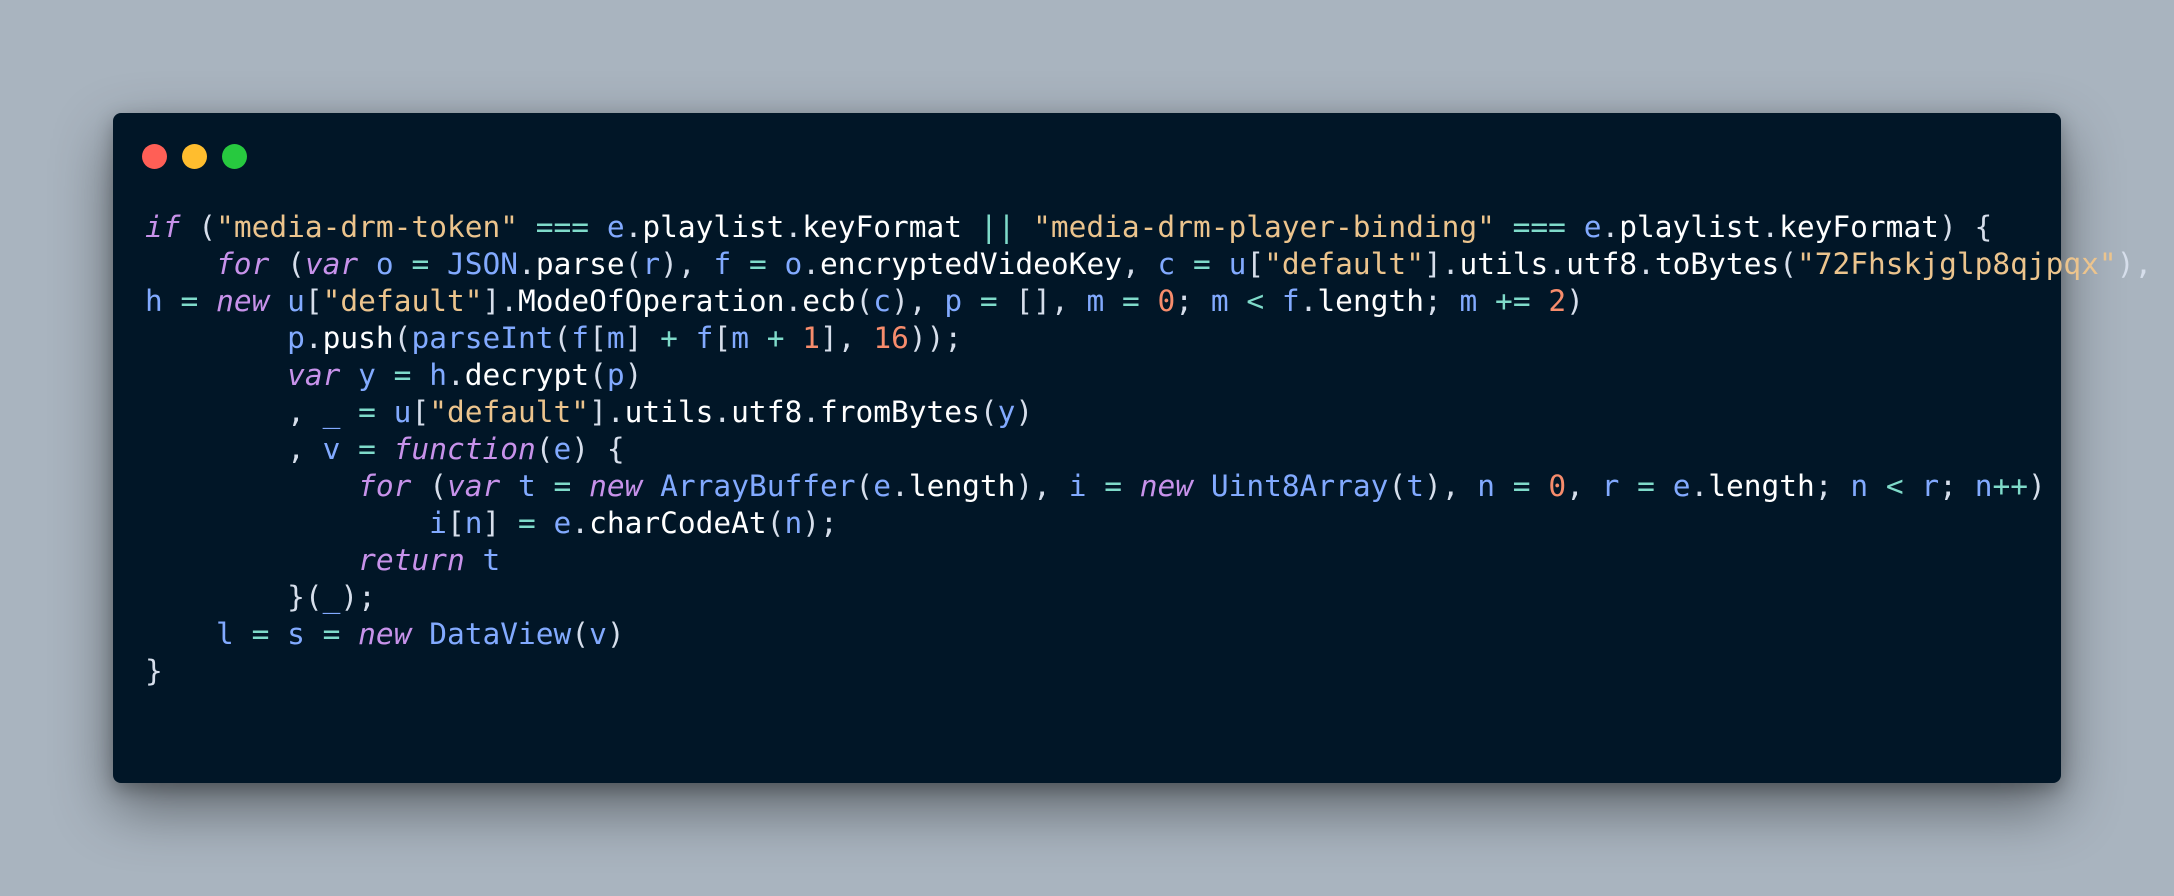 Image resolution: width=2174 pixels, height=896 pixels. Describe the element at coordinates (194, 156) in the screenshot. I see `minimize-window-button` at that location.